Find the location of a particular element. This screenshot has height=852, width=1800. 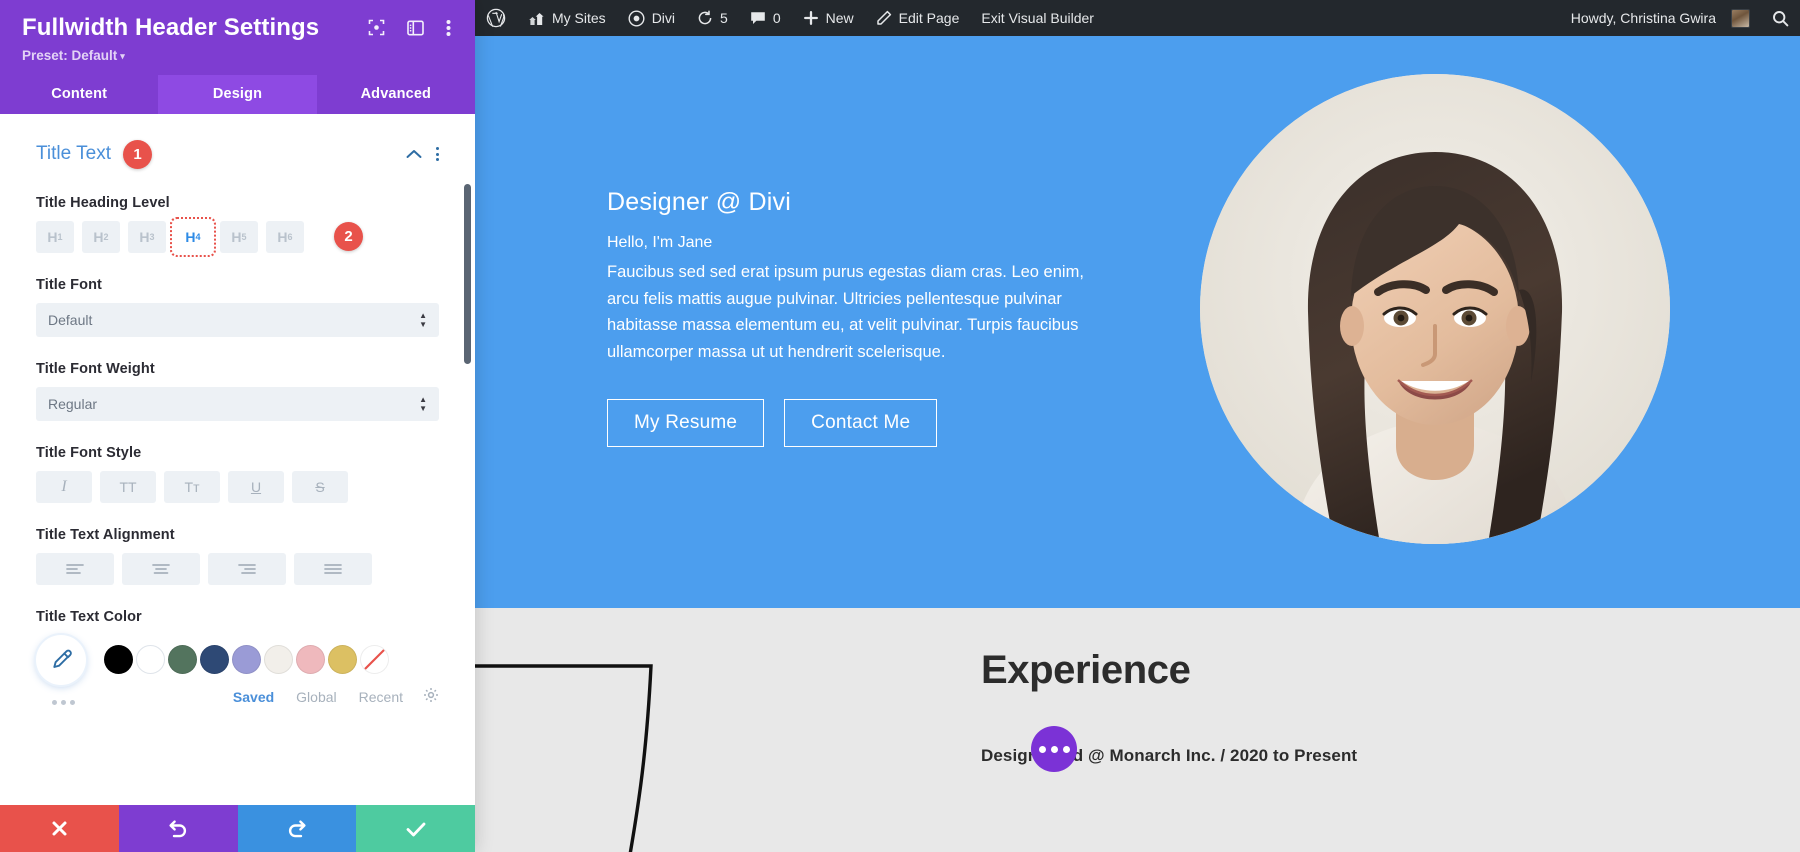

wordpress-logo-icon is located at coordinates (496, 18).